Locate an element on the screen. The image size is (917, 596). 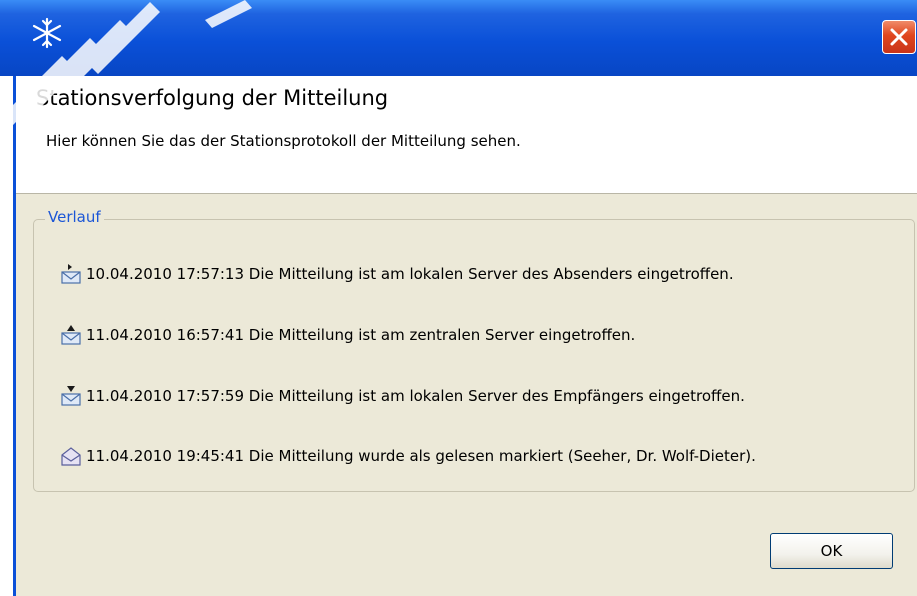
close-button is located at coordinates (899, 37).